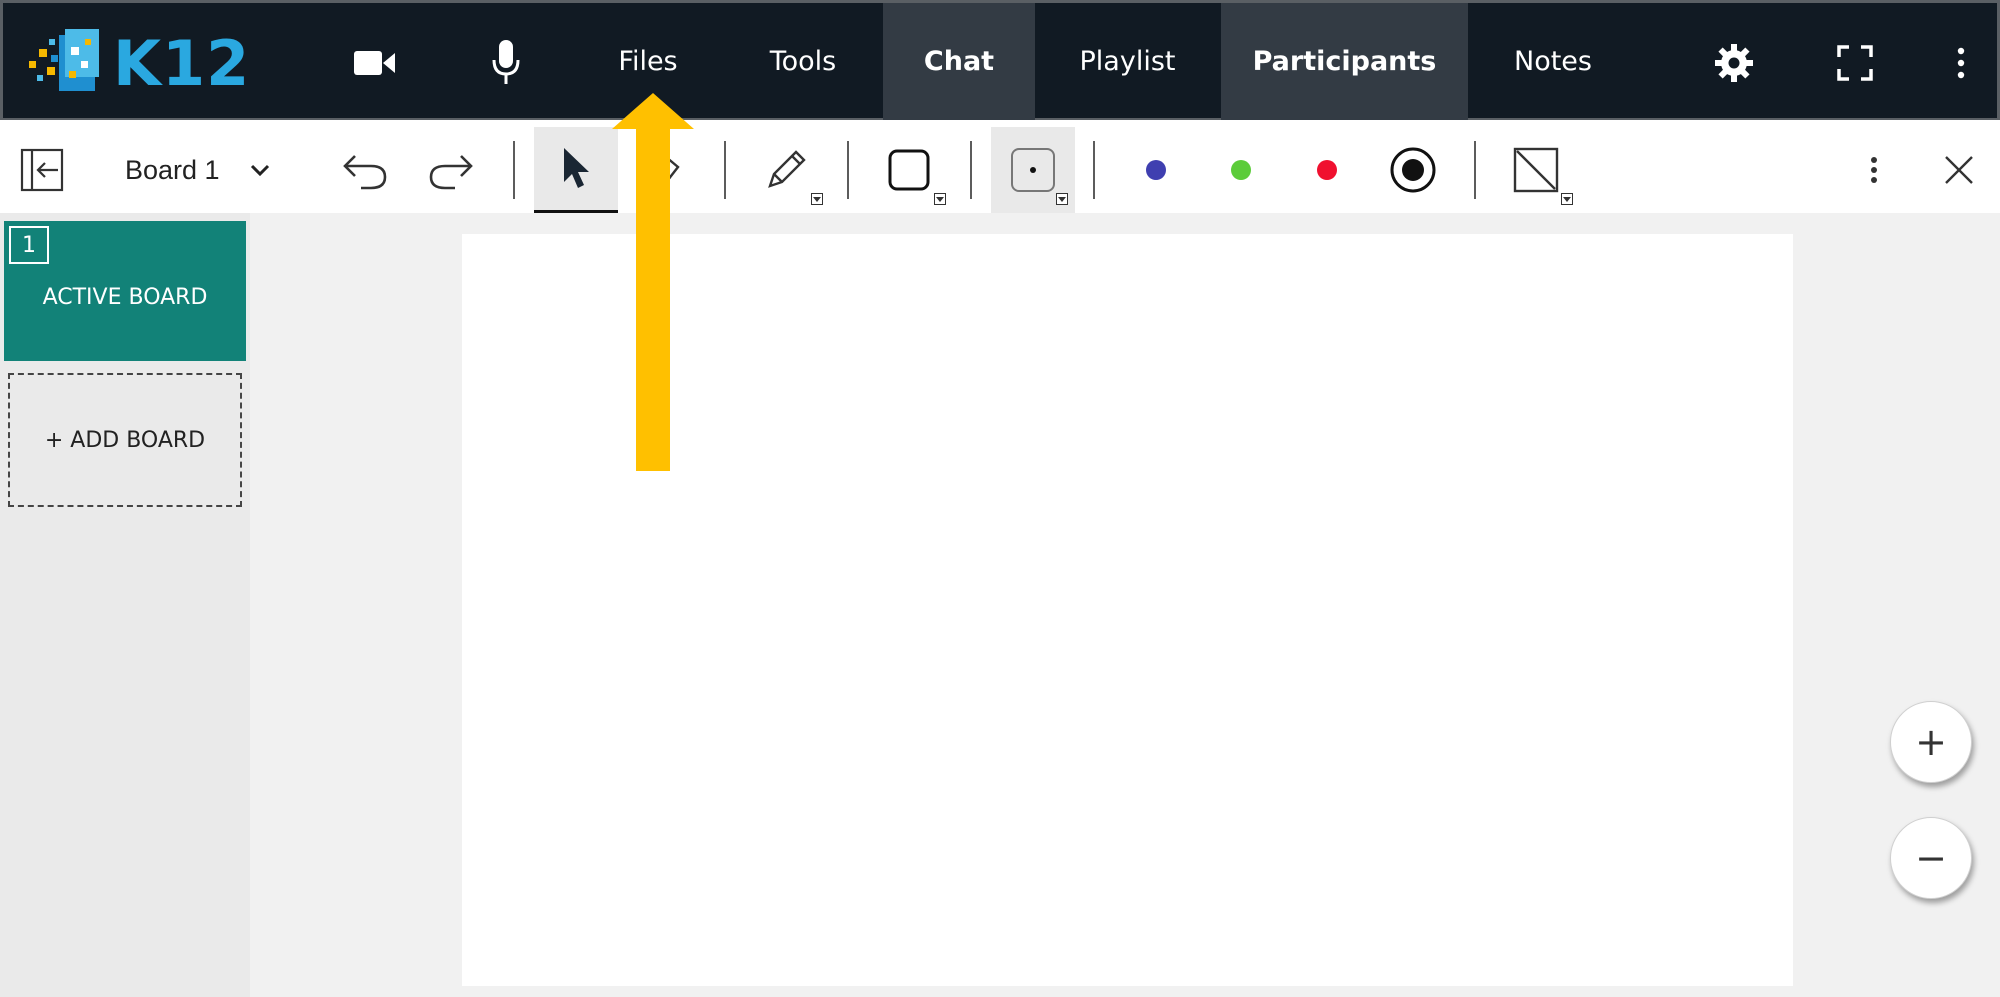  Describe the element at coordinates (172, 169) in the screenshot. I see `board-name: Board 1` at that location.